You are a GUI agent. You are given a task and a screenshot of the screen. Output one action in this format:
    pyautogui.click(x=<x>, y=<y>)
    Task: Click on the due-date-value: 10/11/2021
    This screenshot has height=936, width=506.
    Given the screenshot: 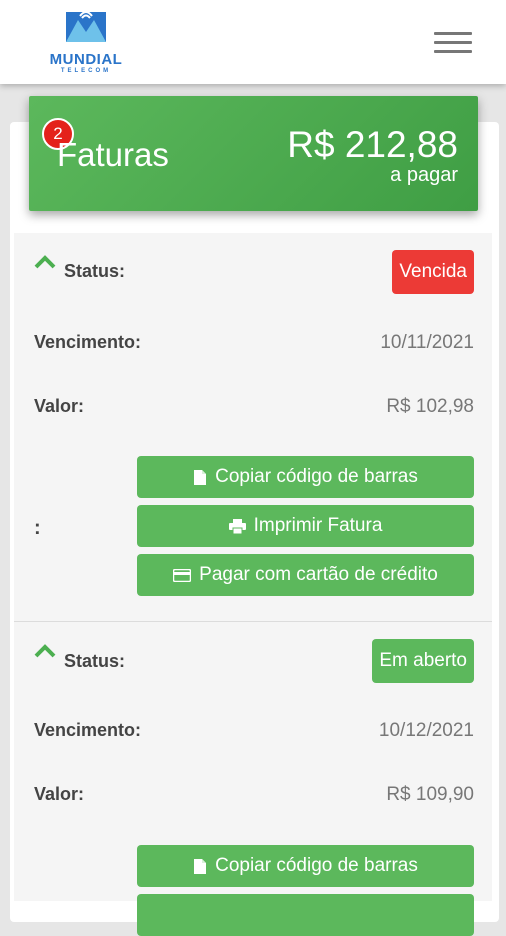 What is the action you would take?
    pyautogui.click(x=427, y=342)
    